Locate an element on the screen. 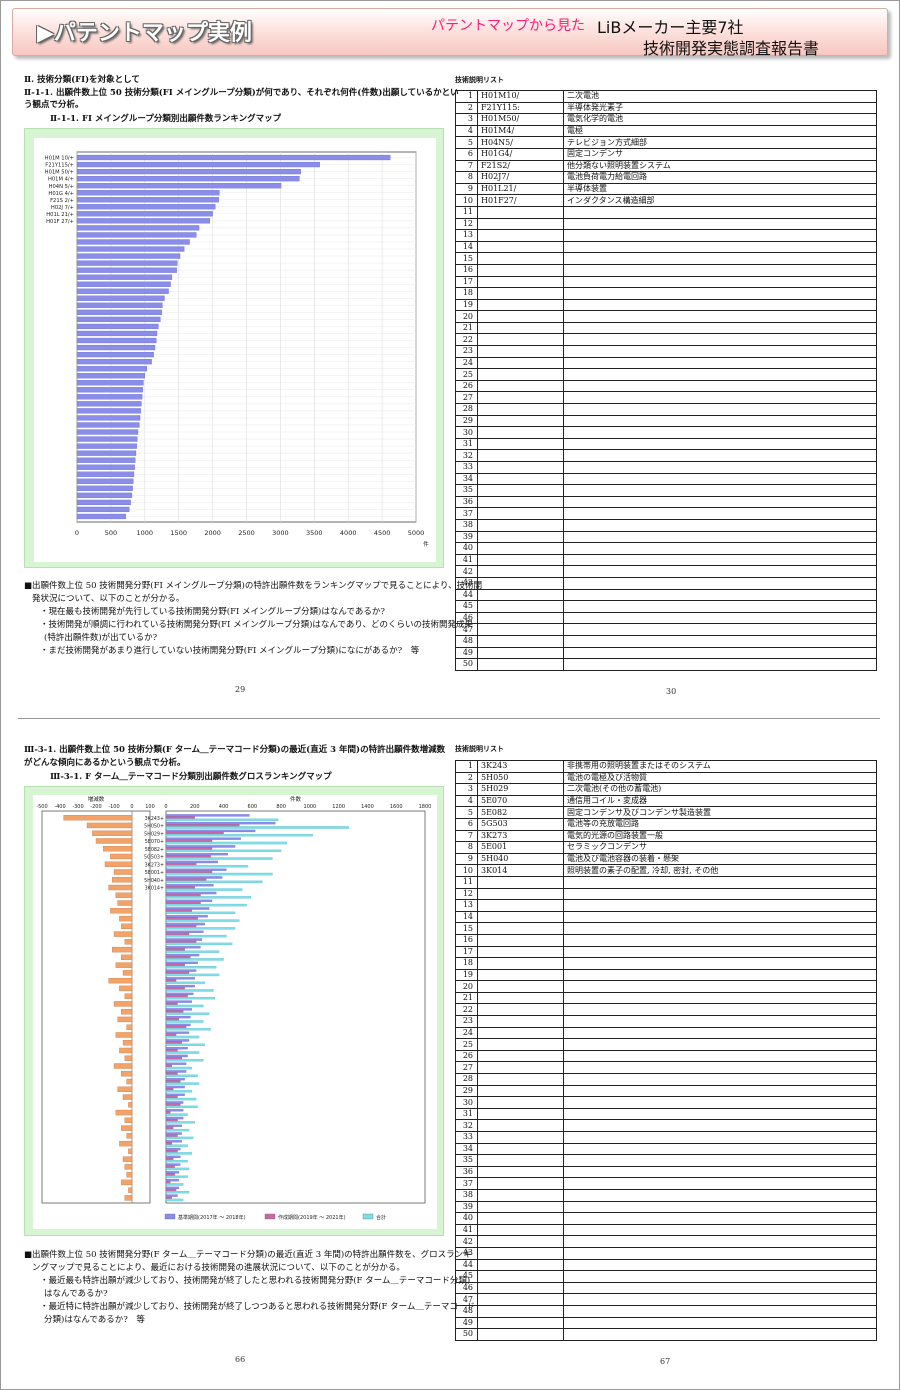 The height and width of the screenshot is (1390, 900). table-row: 20 is located at coordinates (666, 986).